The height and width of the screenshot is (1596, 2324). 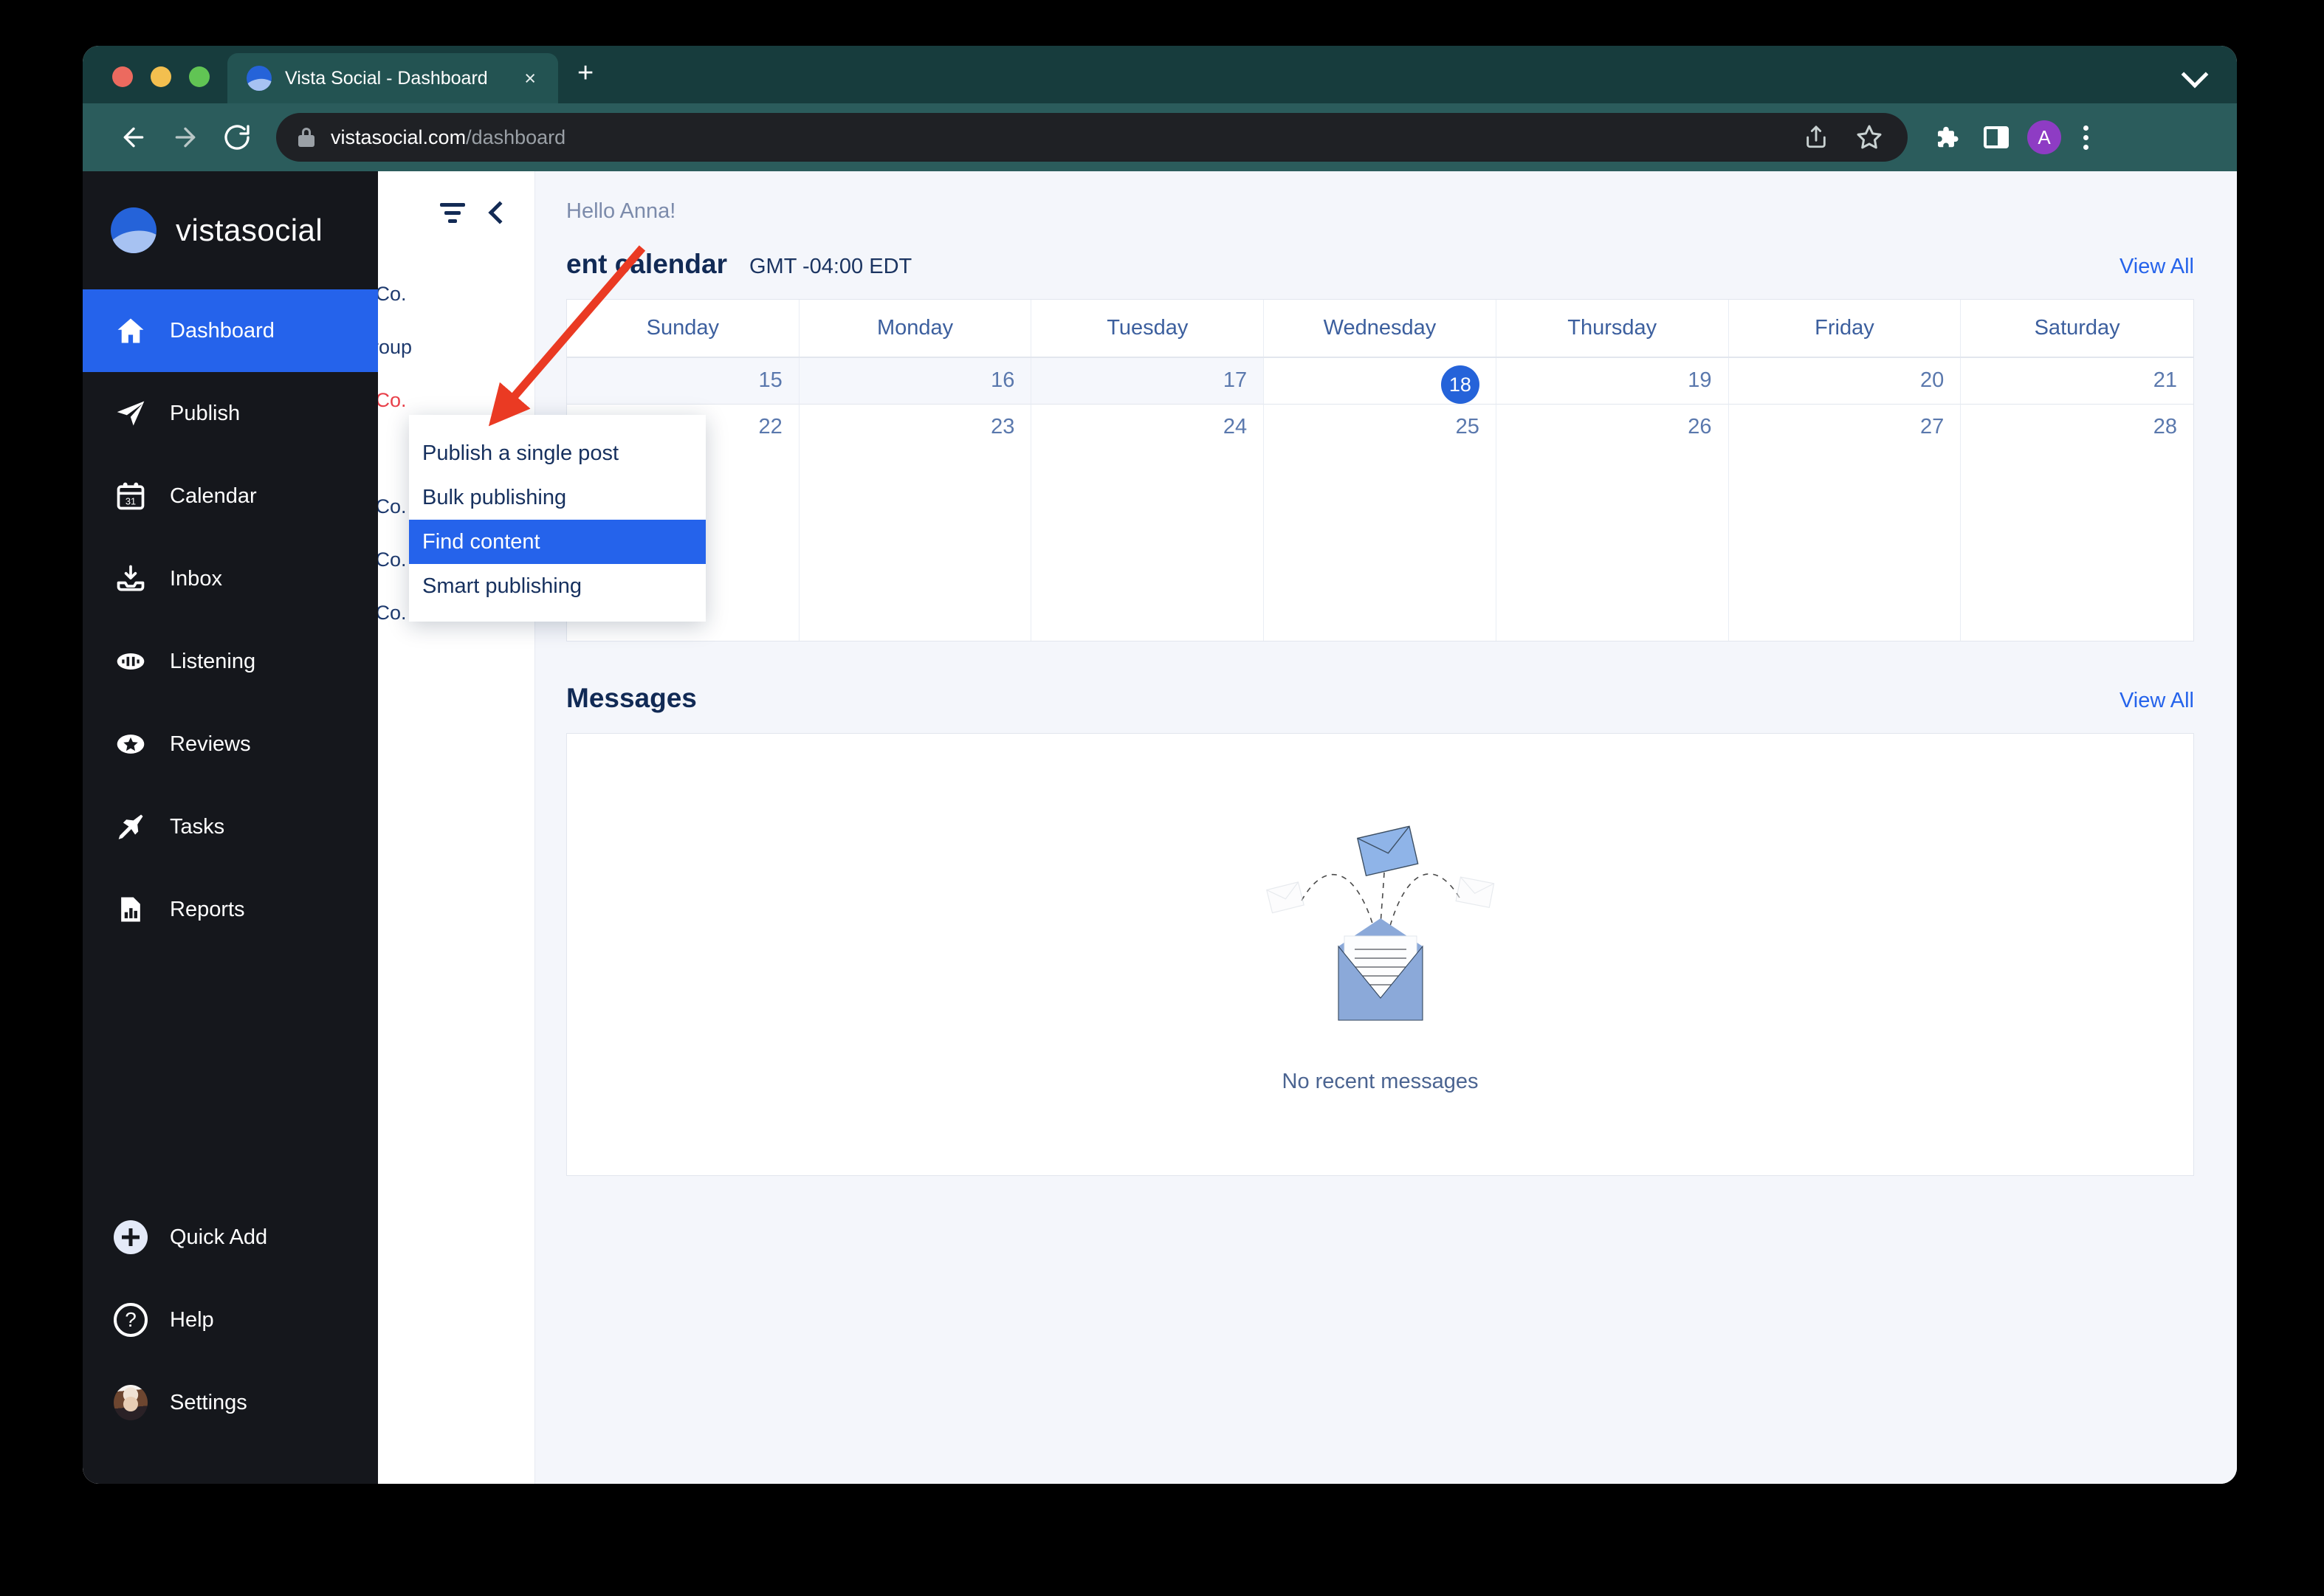 I want to click on sidebar-item-label: Tasks, so click(x=197, y=826).